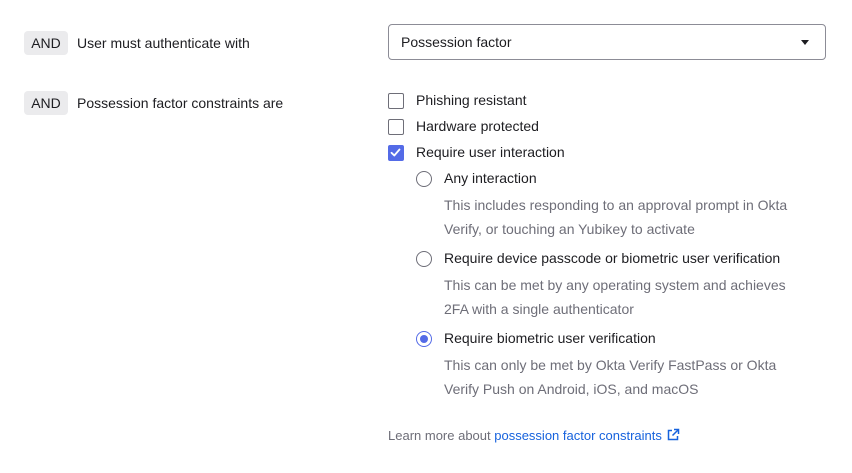 The height and width of the screenshot is (473, 852). Describe the element at coordinates (490, 178) in the screenshot. I see `radio-label-any-interaction: Any interaction` at that location.